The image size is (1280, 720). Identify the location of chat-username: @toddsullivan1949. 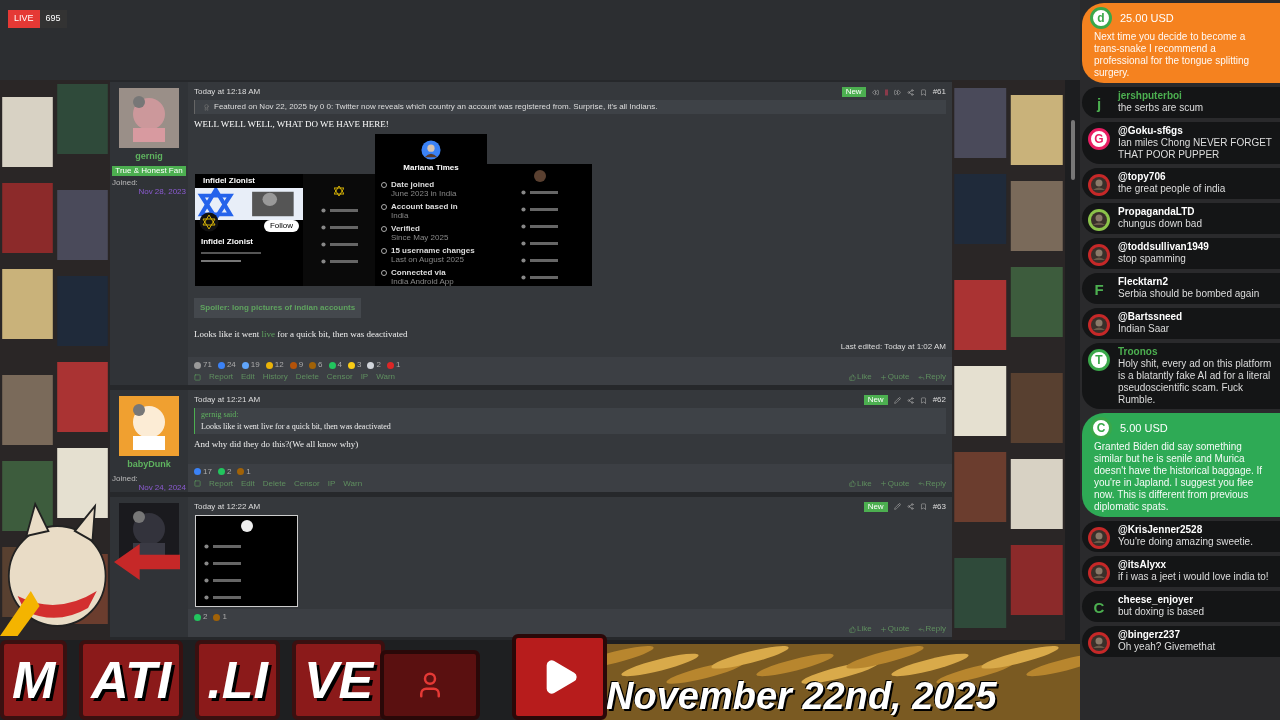
(1163, 247).